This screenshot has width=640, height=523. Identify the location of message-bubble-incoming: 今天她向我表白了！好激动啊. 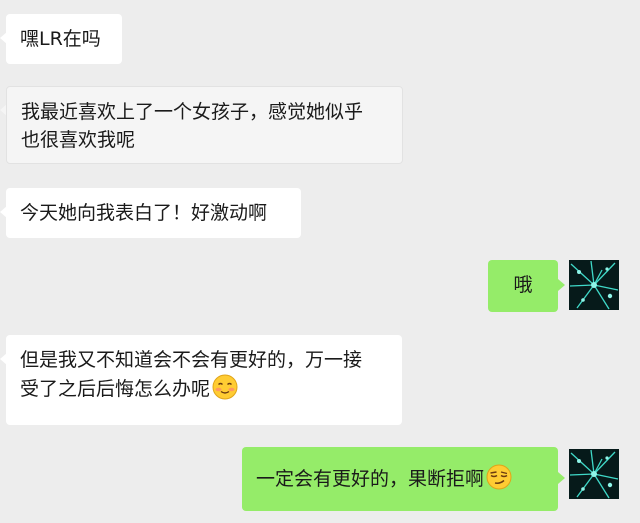
(153, 213).